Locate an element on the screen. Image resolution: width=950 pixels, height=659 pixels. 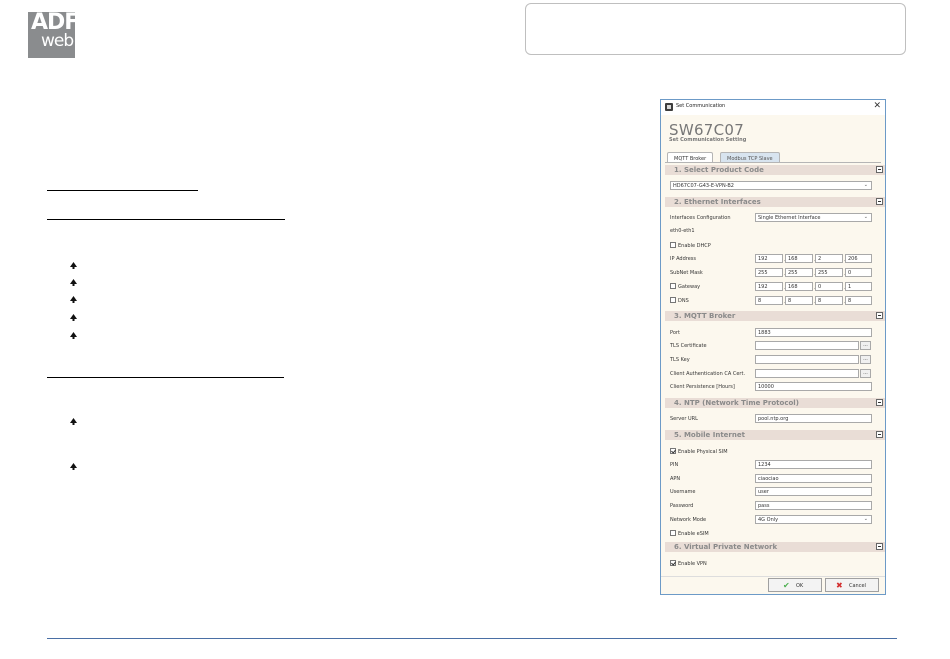
pin-input: 1234 is located at coordinates (813, 464).